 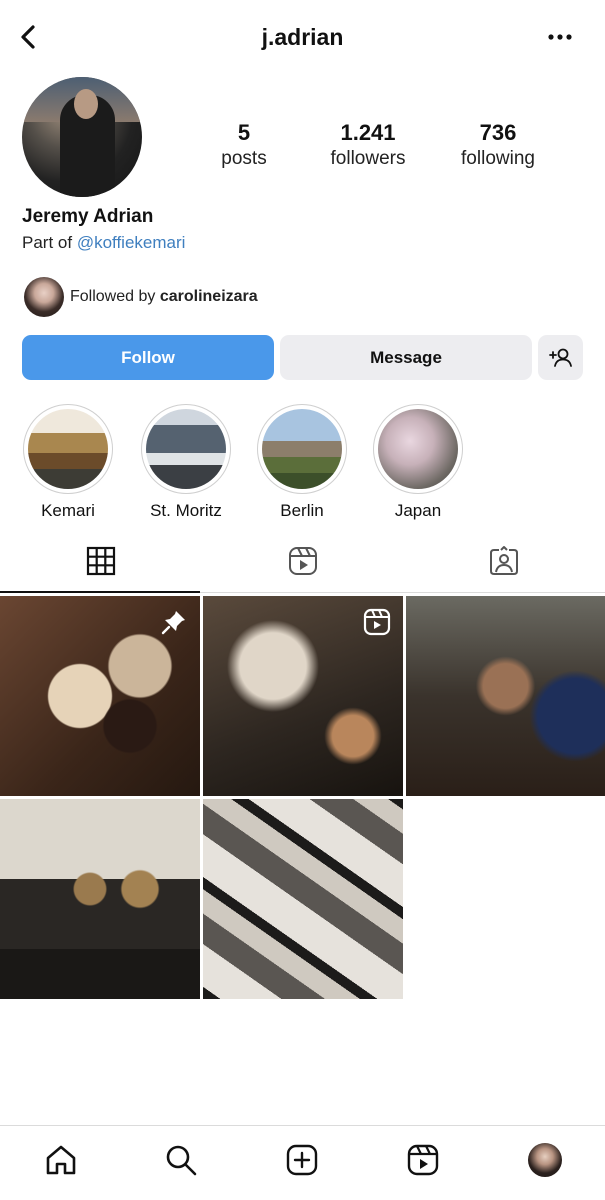 I want to click on nav-search, so click(x=181, y=1160).